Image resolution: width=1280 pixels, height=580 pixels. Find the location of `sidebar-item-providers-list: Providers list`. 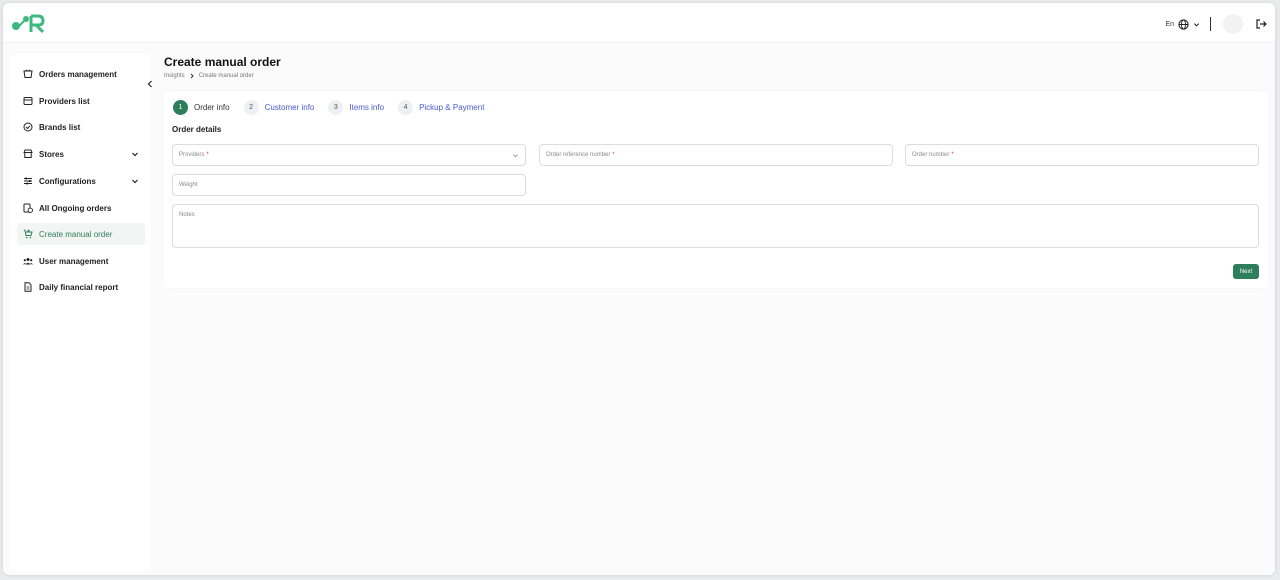

sidebar-item-providers-list: Providers list is located at coordinates (81, 101).